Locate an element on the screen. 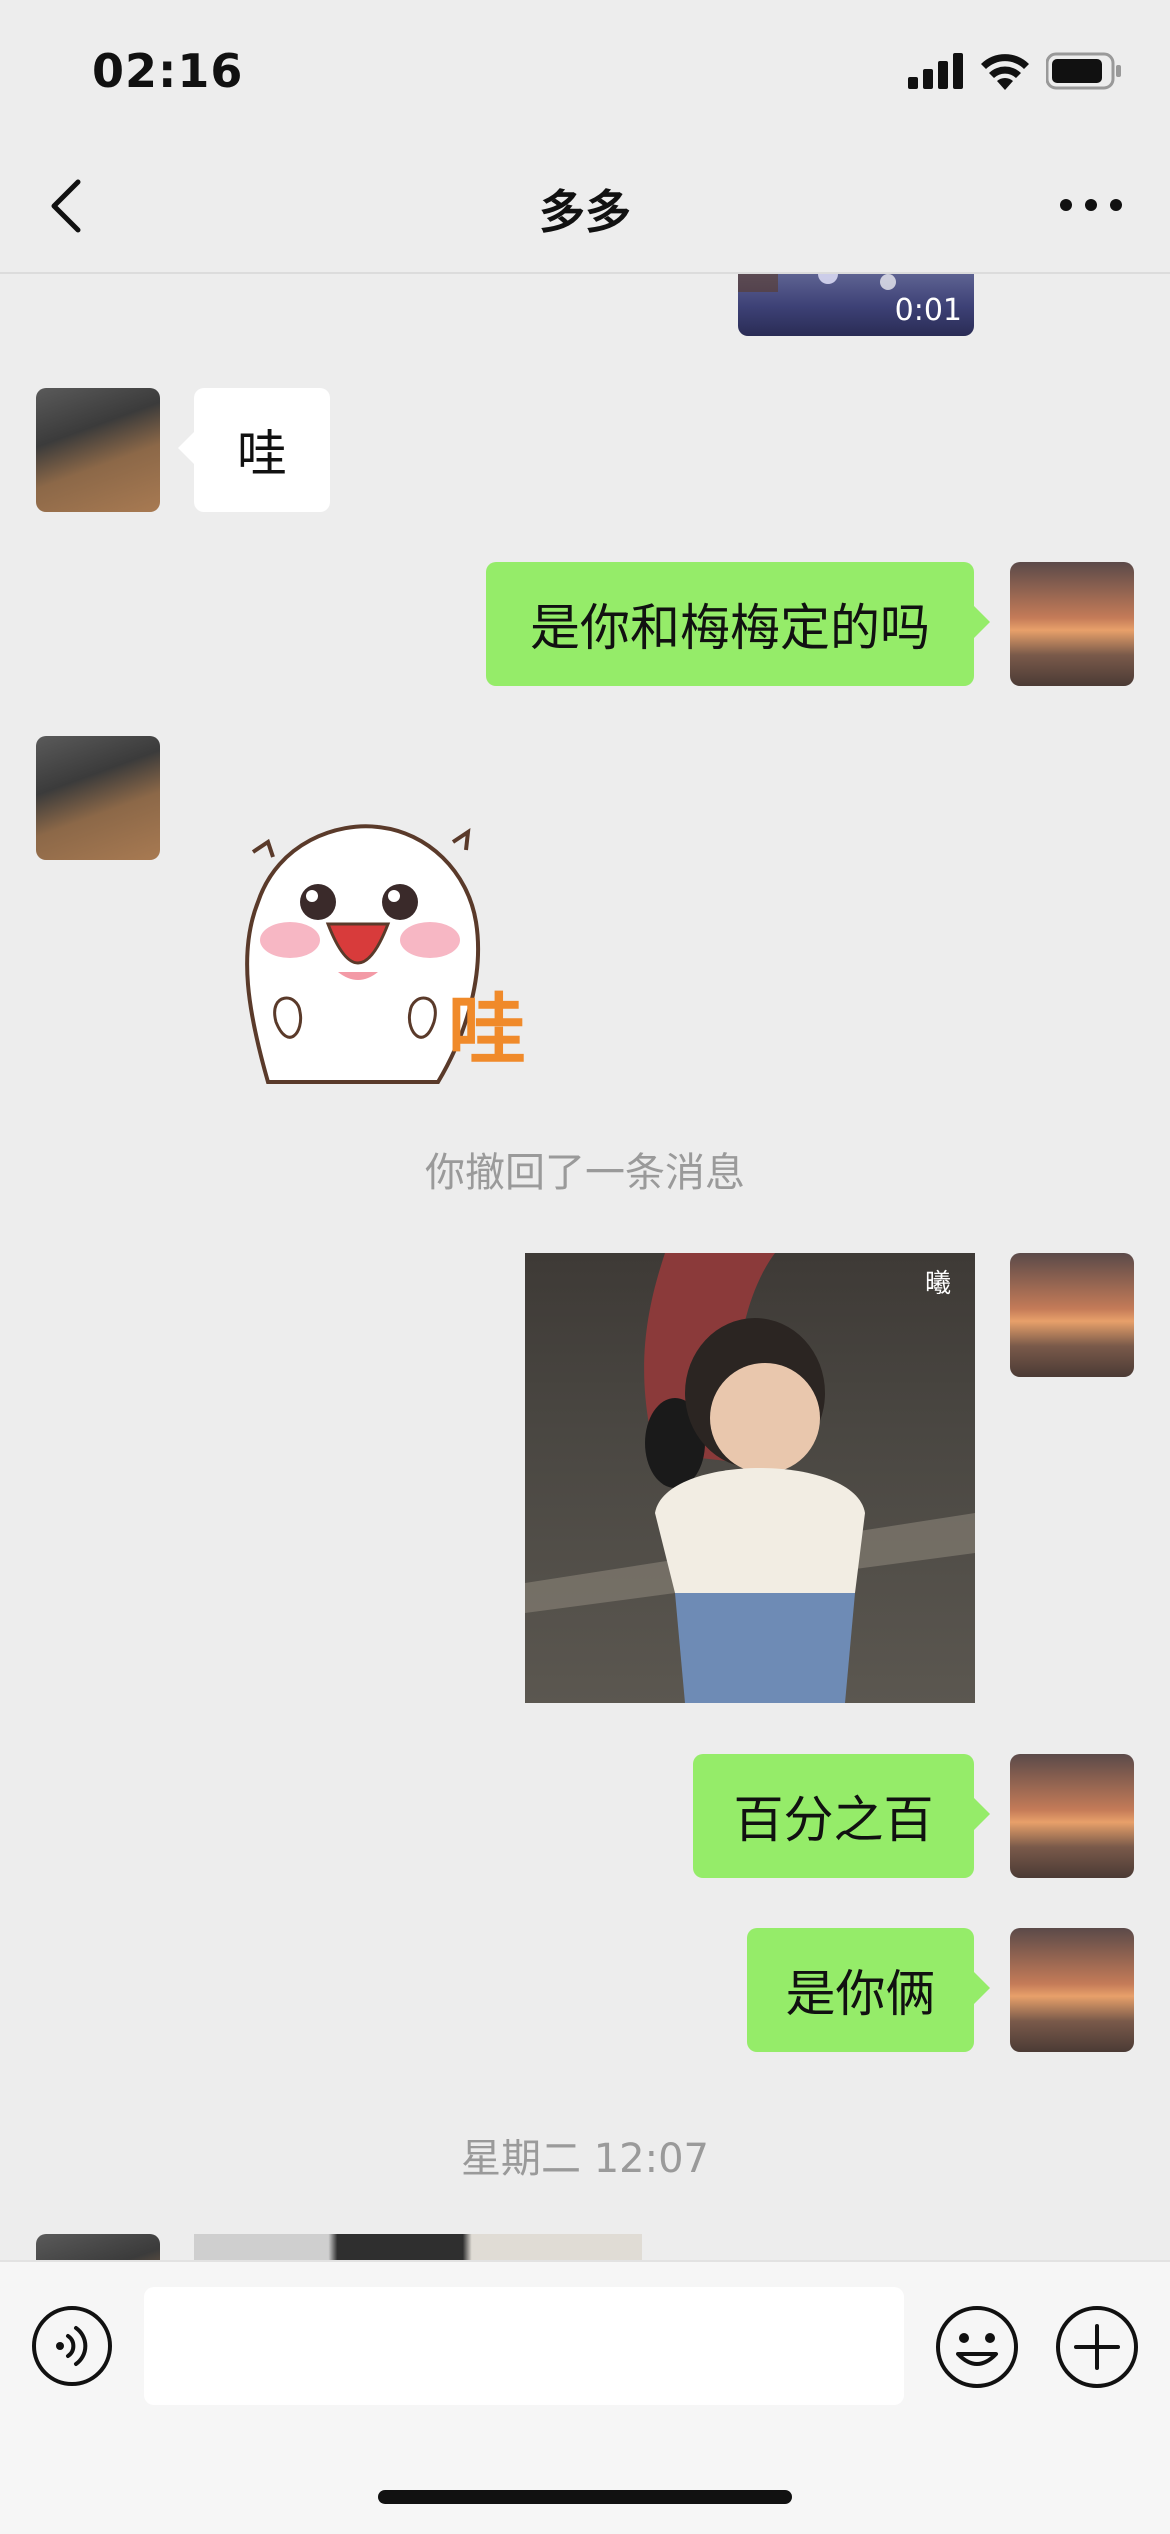 This screenshot has width=1170, height=2534. status-icons is located at coordinates (1015, 71).